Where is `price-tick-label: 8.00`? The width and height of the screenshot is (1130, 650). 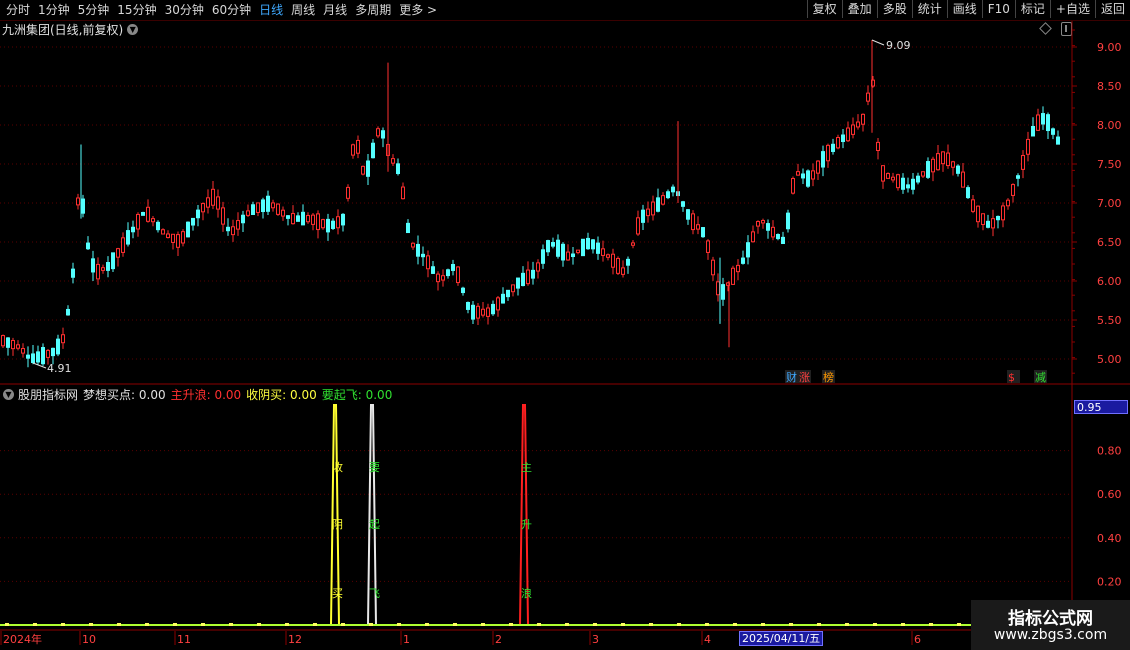 price-tick-label: 8.00 is located at coordinates (1109, 125).